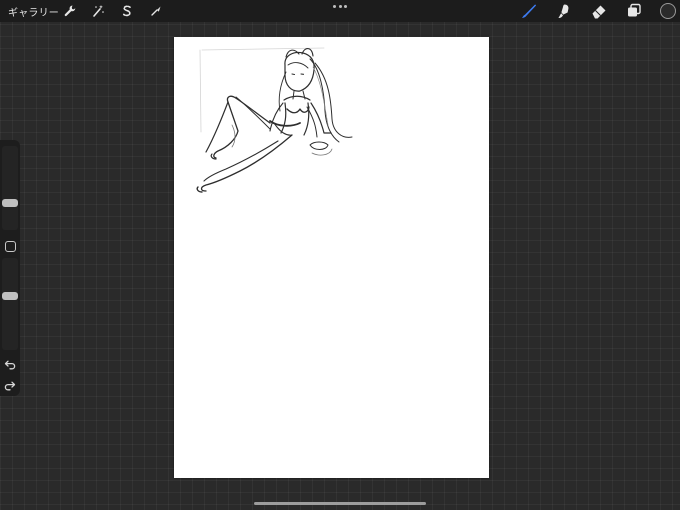  Describe the element at coordinates (340, 503) in the screenshot. I see `home-indicator` at that location.